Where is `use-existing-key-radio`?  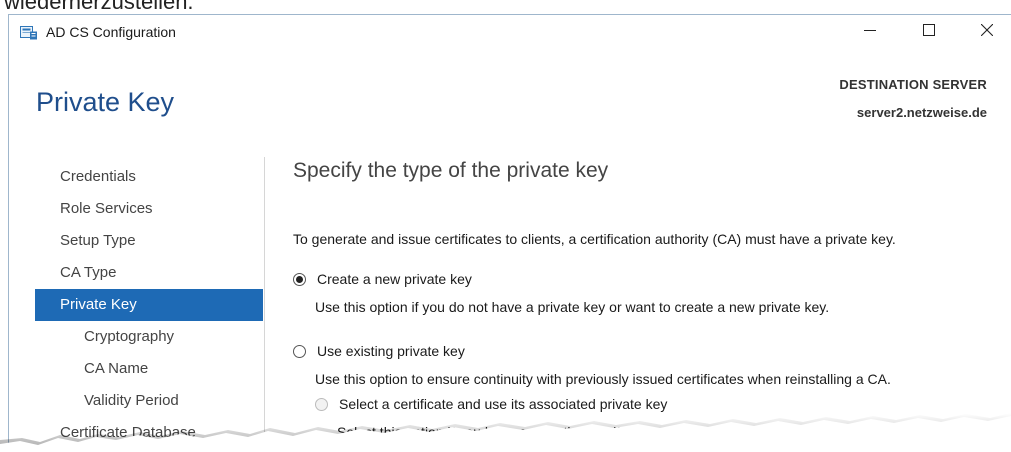
use-existing-key-radio is located at coordinates (299, 351).